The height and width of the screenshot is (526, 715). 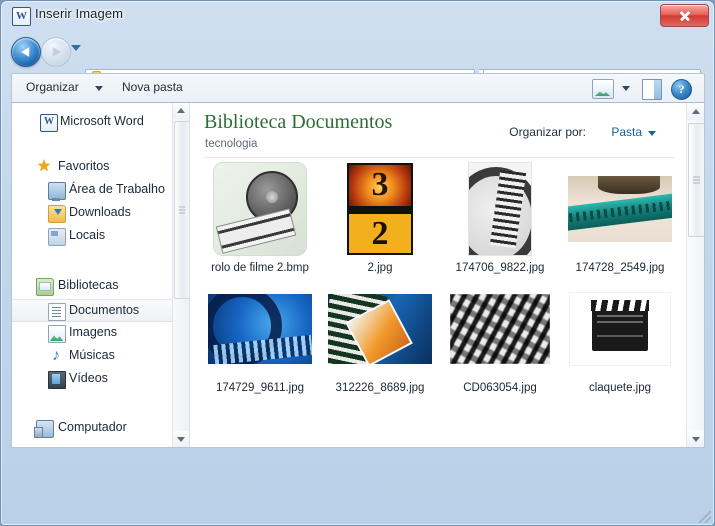 I want to click on command-toolbar: Organizar Nova pasta ?, so click(x=358, y=88).